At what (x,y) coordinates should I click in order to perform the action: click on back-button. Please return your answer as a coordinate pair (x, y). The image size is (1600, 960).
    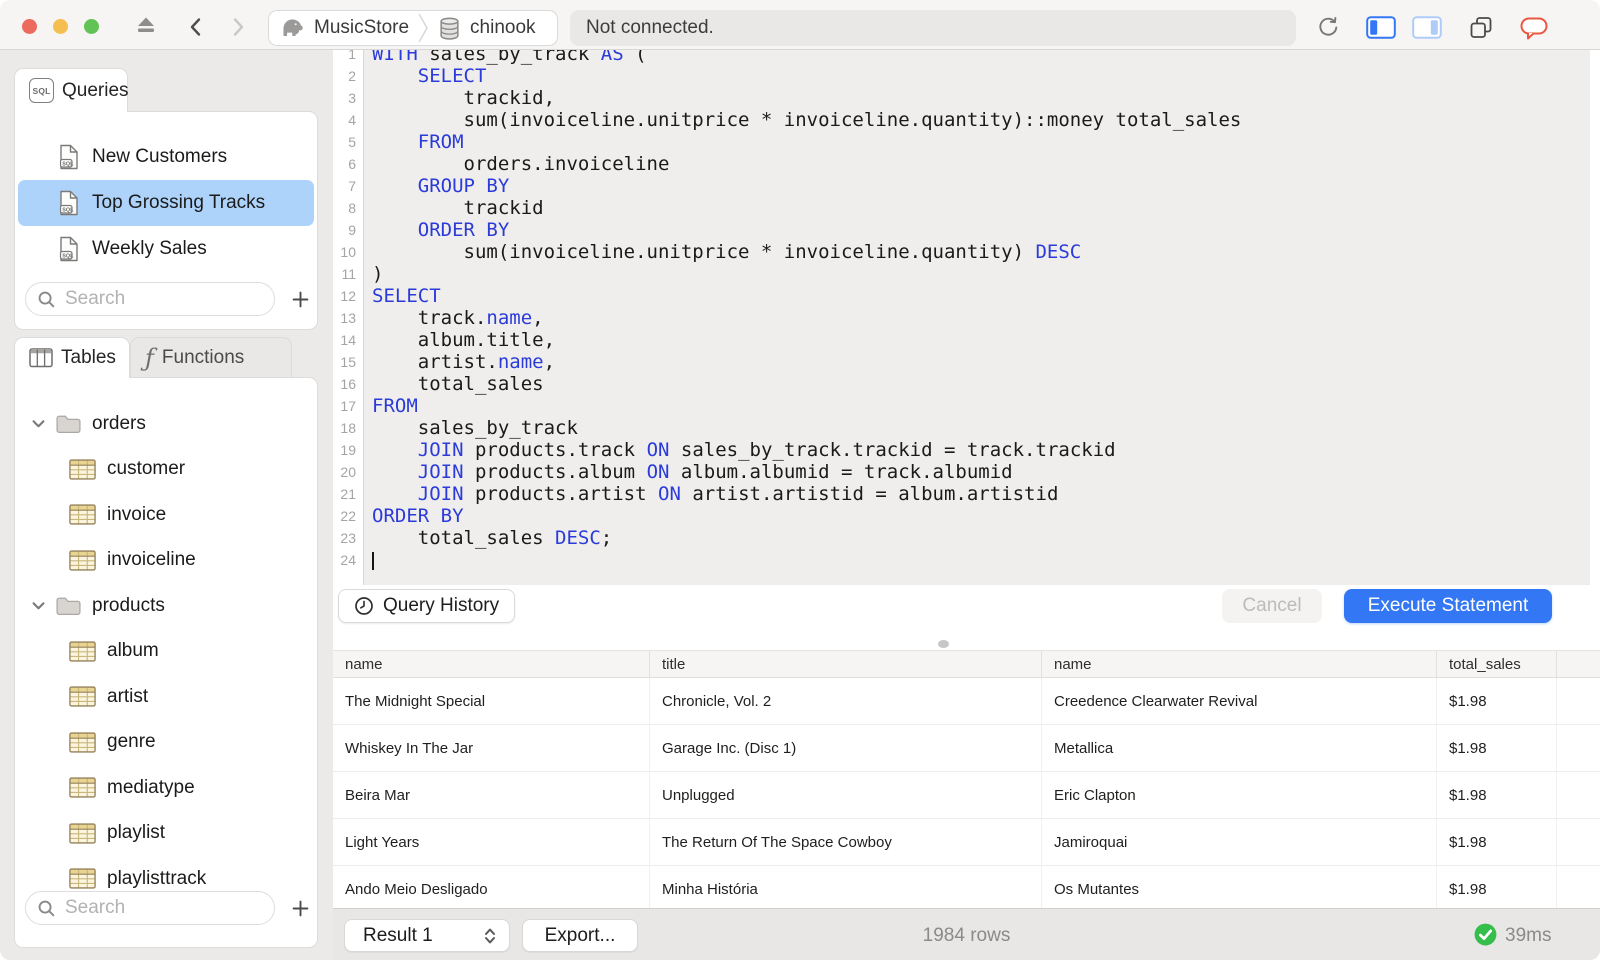
    Looking at the image, I should click on (197, 27).